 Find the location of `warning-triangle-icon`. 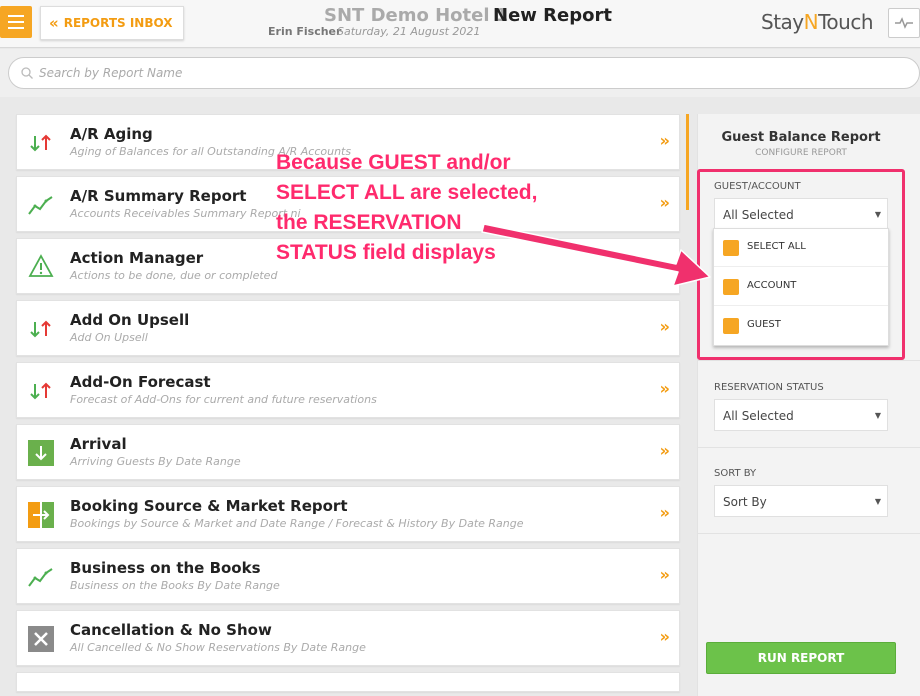

warning-triangle-icon is located at coordinates (41, 265).